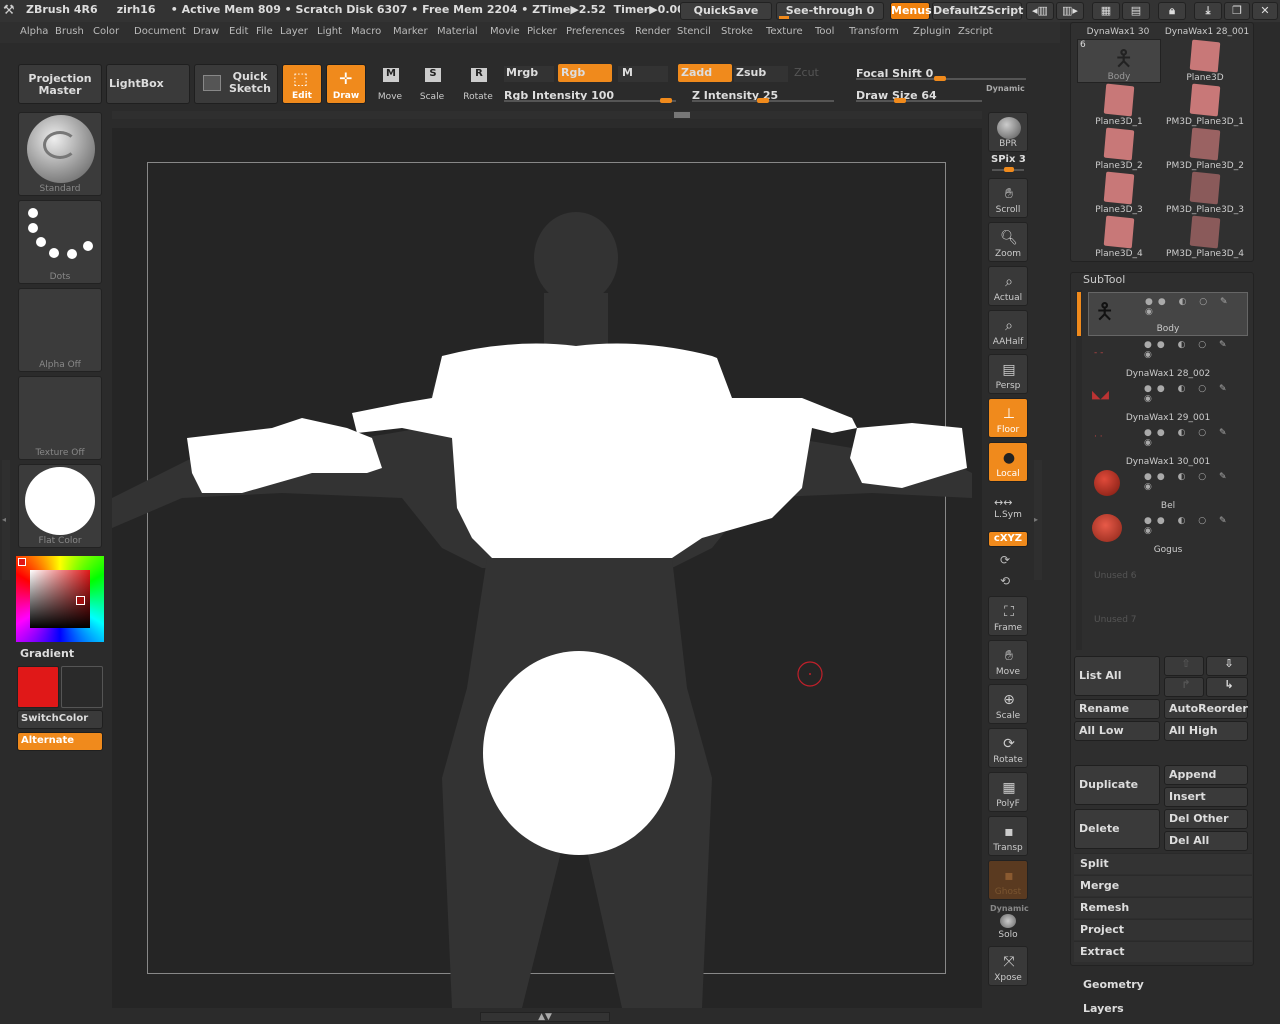  Describe the element at coordinates (1163, 885) in the screenshot. I see `merge-section: Merge` at that location.